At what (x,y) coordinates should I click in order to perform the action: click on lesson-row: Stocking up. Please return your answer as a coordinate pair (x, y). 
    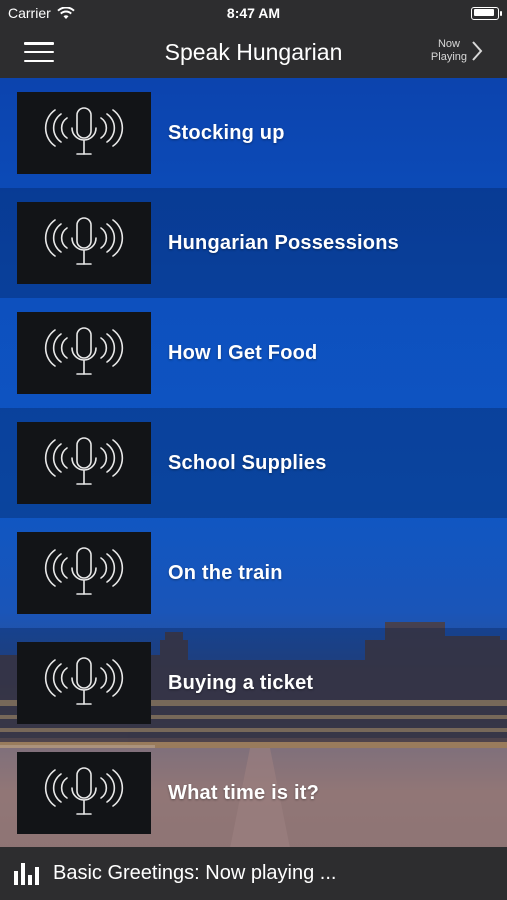
    Looking at the image, I should click on (253, 133).